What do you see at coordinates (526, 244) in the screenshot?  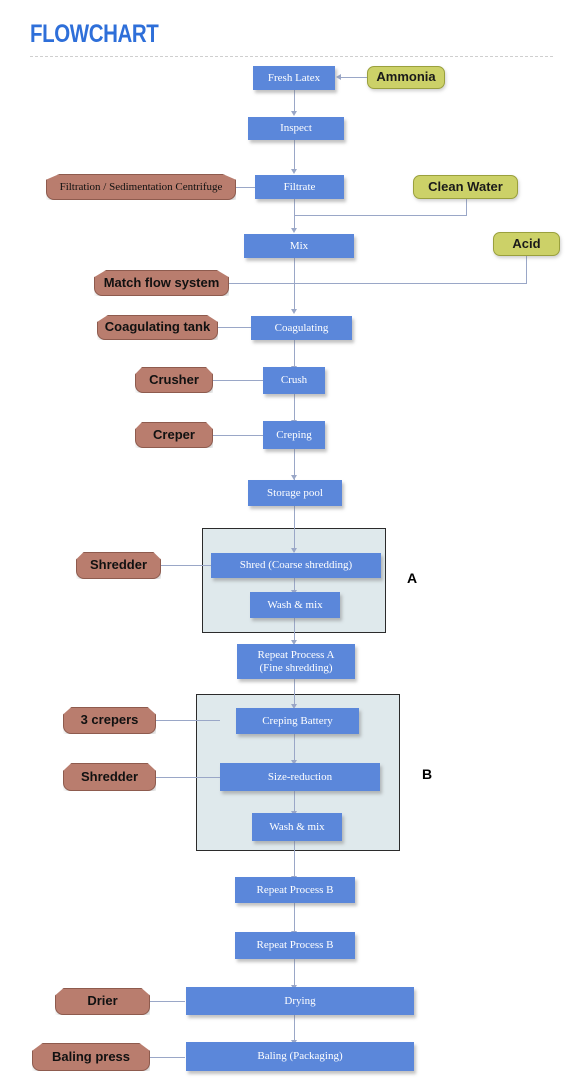 I see `node-acid: Acid` at bounding box center [526, 244].